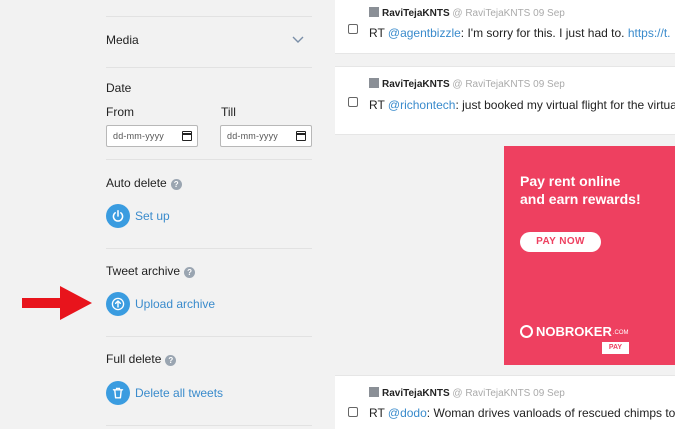 This screenshot has height=429, width=675. Describe the element at coordinates (407, 413) in the screenshot. I see `tweet-mention: @dodo` at that location.